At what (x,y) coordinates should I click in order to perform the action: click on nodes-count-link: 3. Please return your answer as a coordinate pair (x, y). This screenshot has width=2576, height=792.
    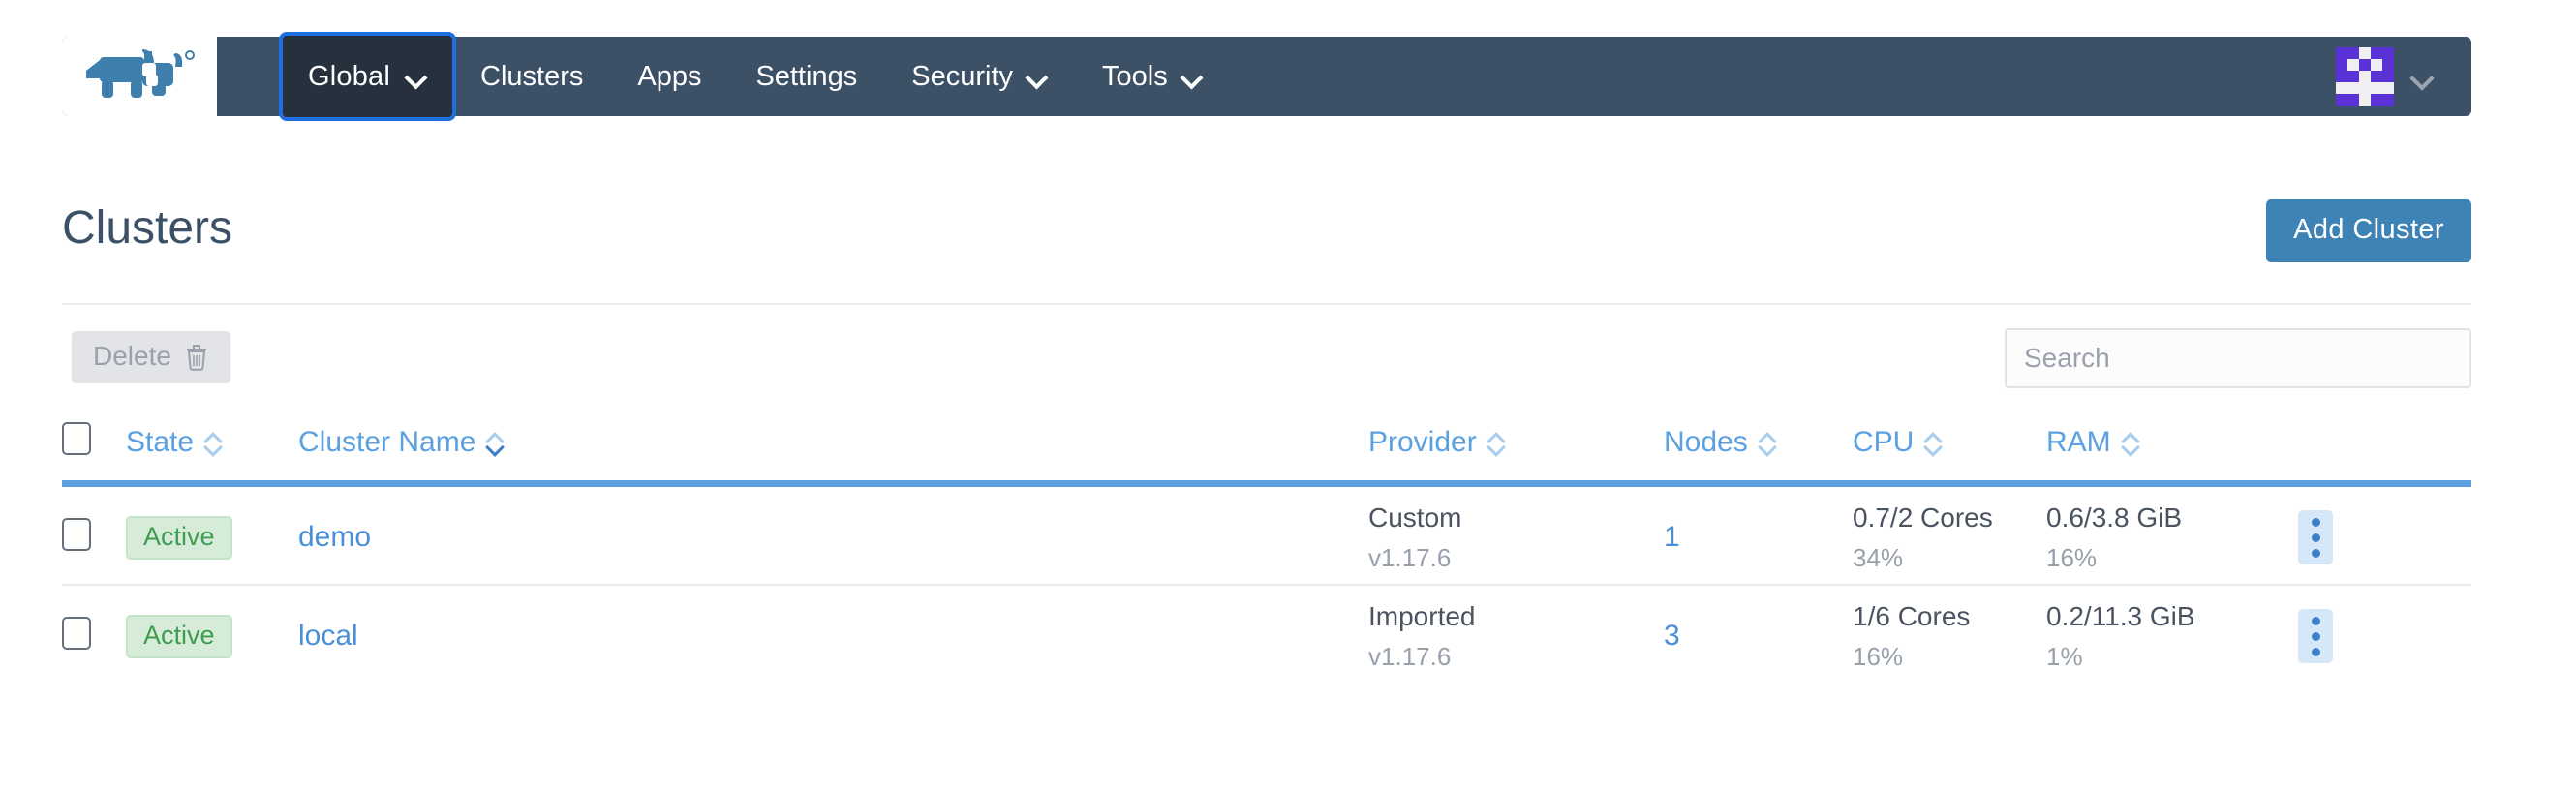
    Looking at the image, I should click on (1672, 636).